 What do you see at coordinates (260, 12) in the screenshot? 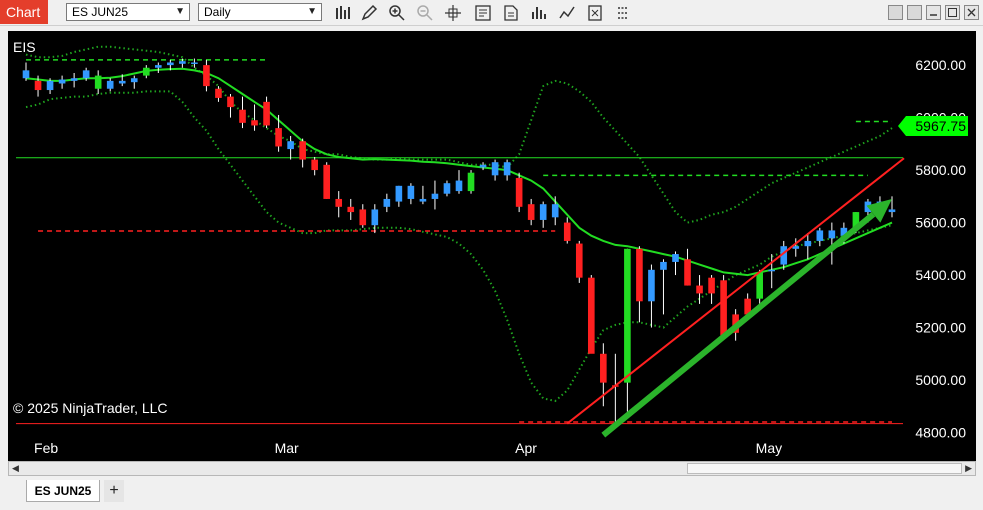
I see `period-selector: Daily ▼` at bounding box center [260, 12].